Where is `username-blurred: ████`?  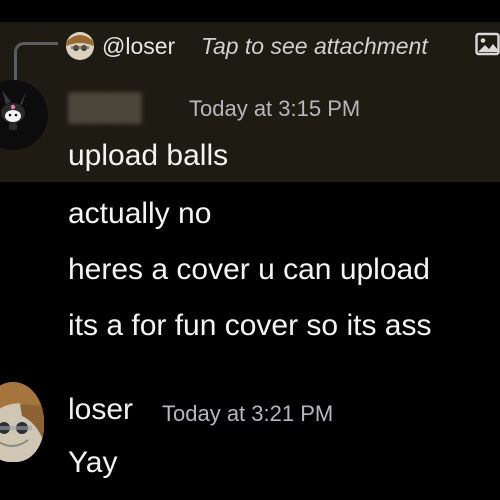
username-blurred: ████ is located at coordinates (105, 107).